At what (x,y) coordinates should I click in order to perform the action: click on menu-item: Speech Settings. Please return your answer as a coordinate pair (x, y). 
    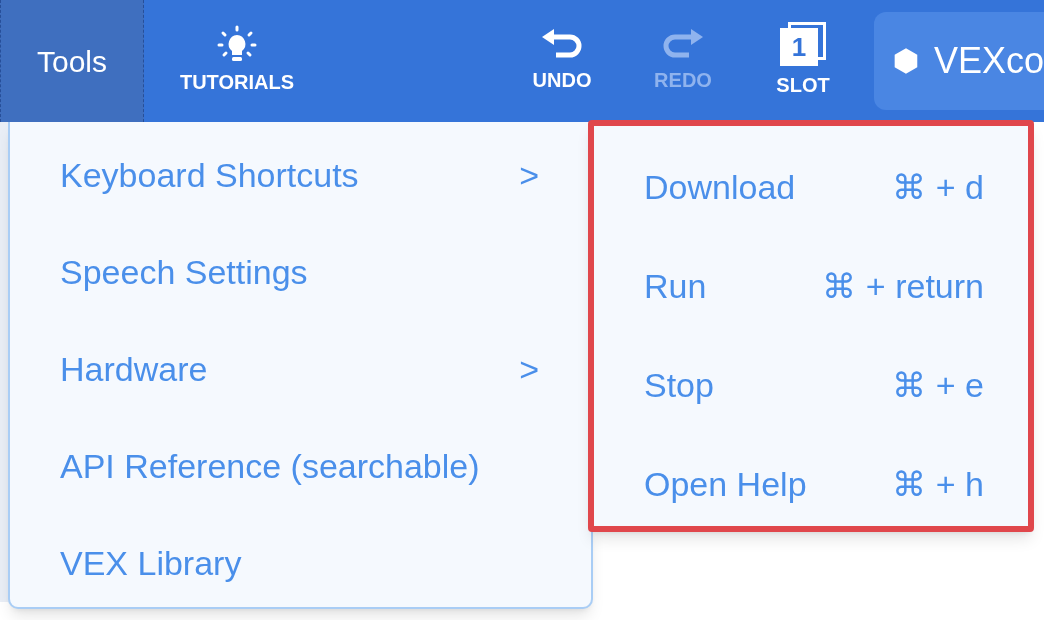
    Looking at the image, I should click on (300, 295).